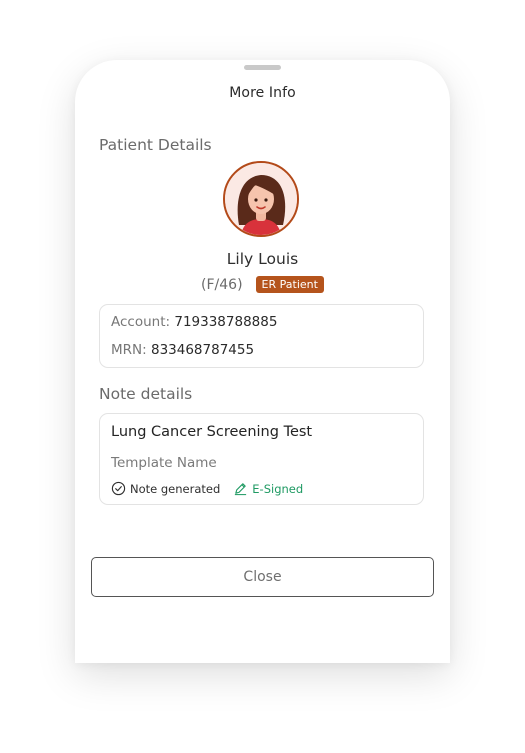  I want to click on sheet-title: More Info, so click(262, 93).